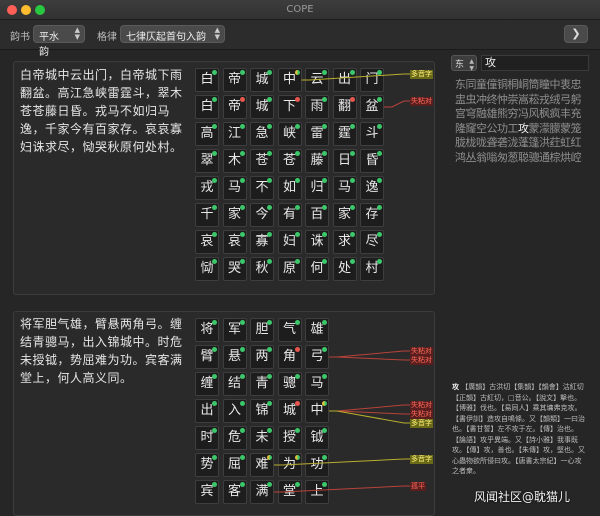 This screenshot has height=516, width=600. Describe the element at coordinates (207, 357) in the screenshot. I see `char-cell: 臂` at that location.